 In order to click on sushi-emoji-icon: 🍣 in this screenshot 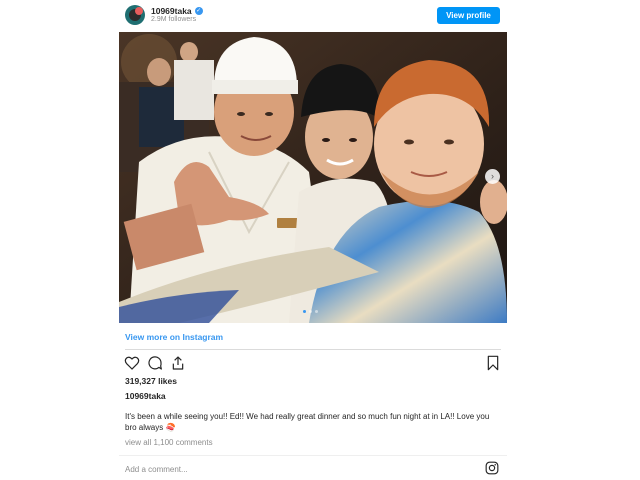, I will do `click(170, 427)`.